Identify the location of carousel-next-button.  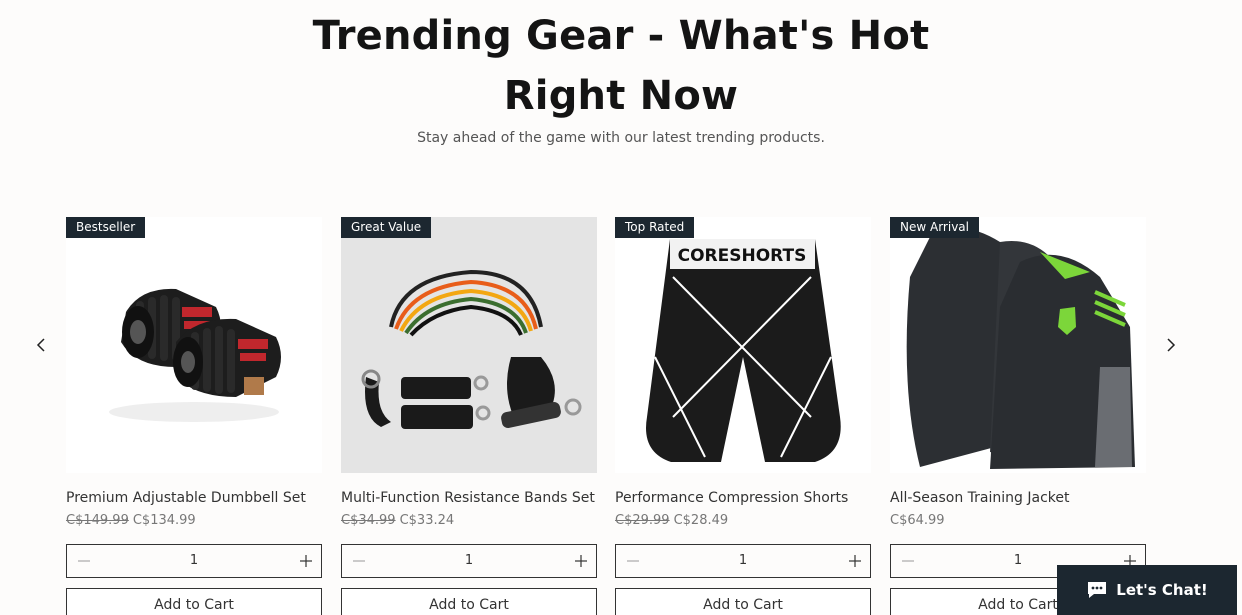
(1171, 345).